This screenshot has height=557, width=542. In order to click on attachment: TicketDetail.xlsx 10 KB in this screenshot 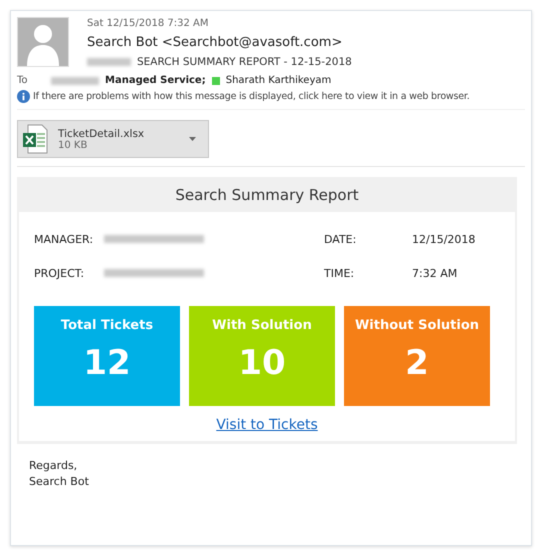, I will do `click(113, 139)`.